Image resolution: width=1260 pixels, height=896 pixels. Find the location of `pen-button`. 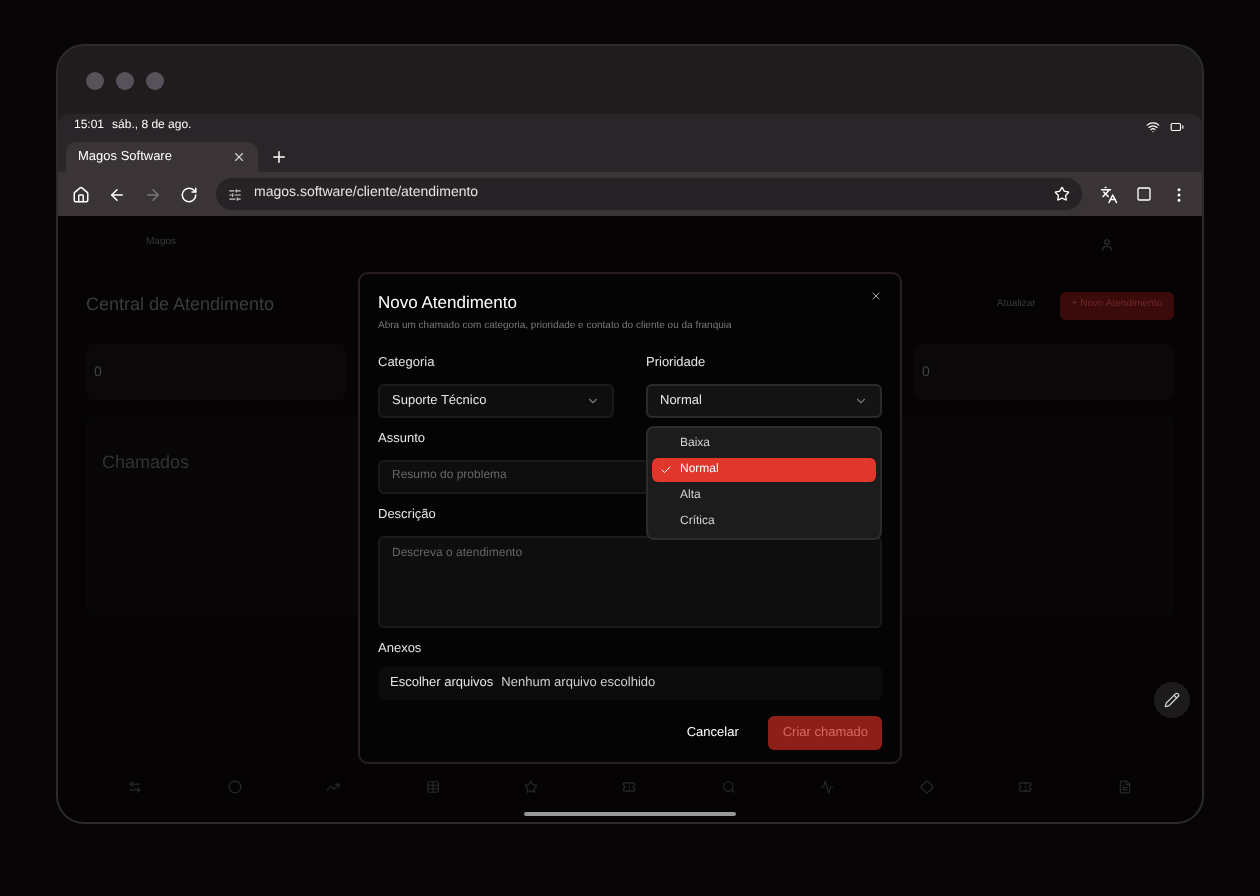

pen-button is located at coordinates (1172, 700).